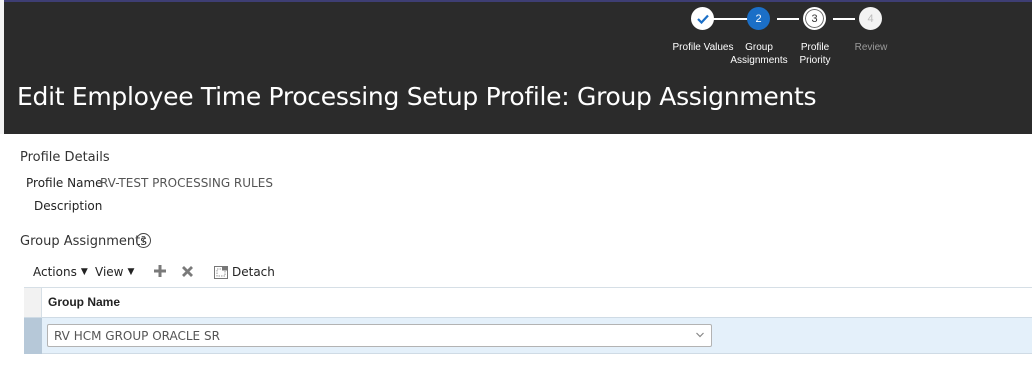  Describe the element at coordinates (68, 206) in the screenshot. I see `description-label: Description` at that location.